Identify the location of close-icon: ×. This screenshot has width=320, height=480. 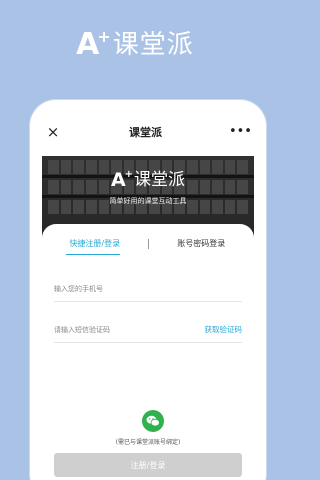
(53, 132).